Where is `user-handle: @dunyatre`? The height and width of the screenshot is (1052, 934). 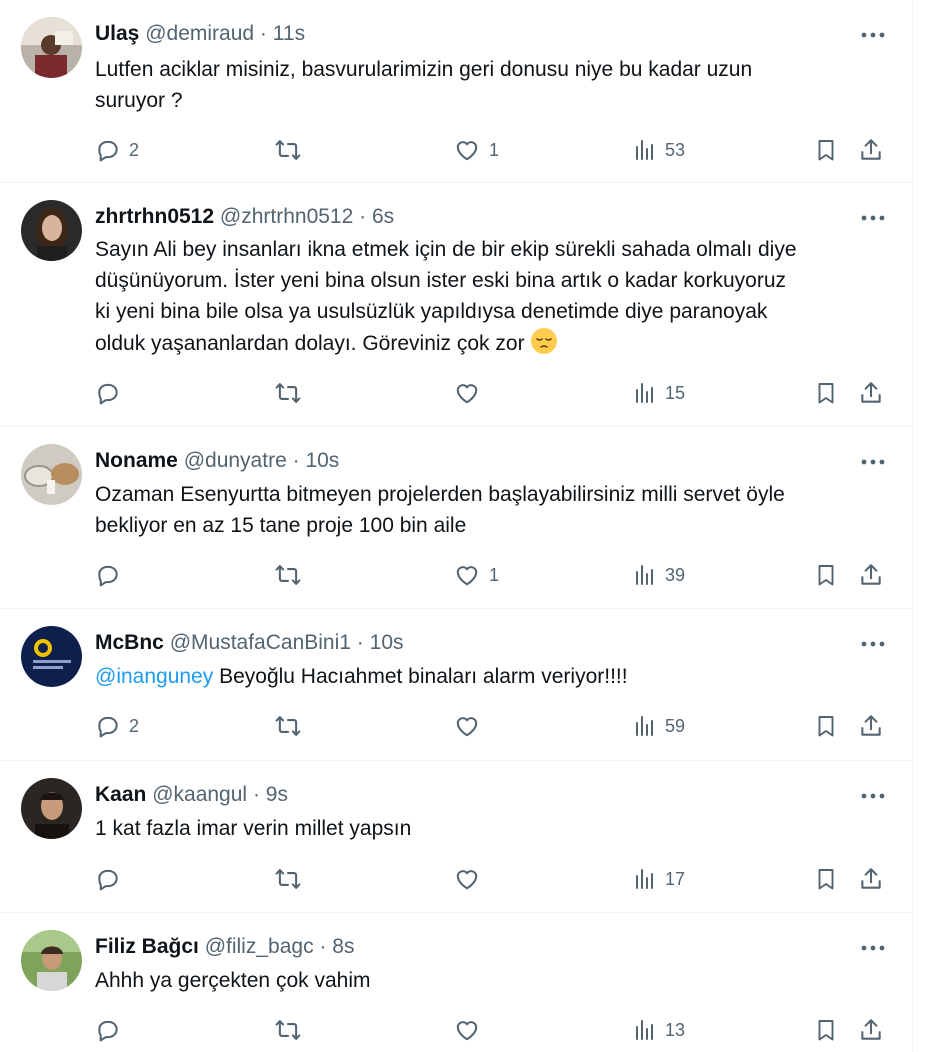 user-handle: @dunyatre is located at coordinates (235, 460).